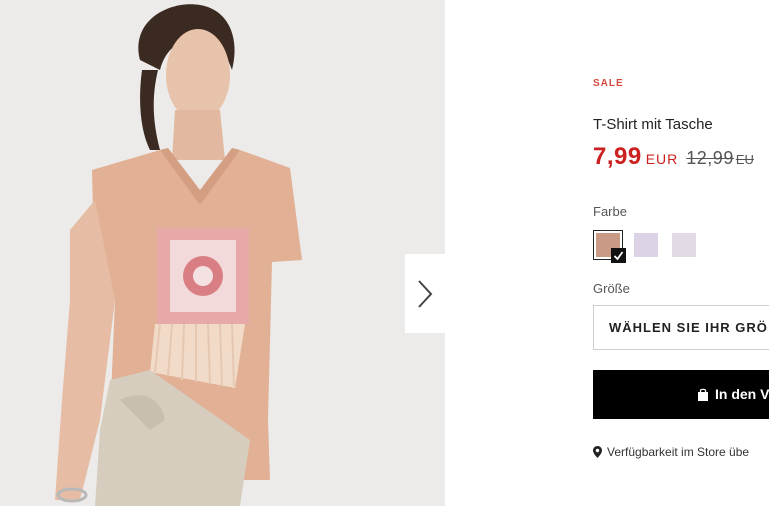 The image size is (769, 506). I want to click on price: 7,99 EUR 12,99 EU, so click(673, 157).